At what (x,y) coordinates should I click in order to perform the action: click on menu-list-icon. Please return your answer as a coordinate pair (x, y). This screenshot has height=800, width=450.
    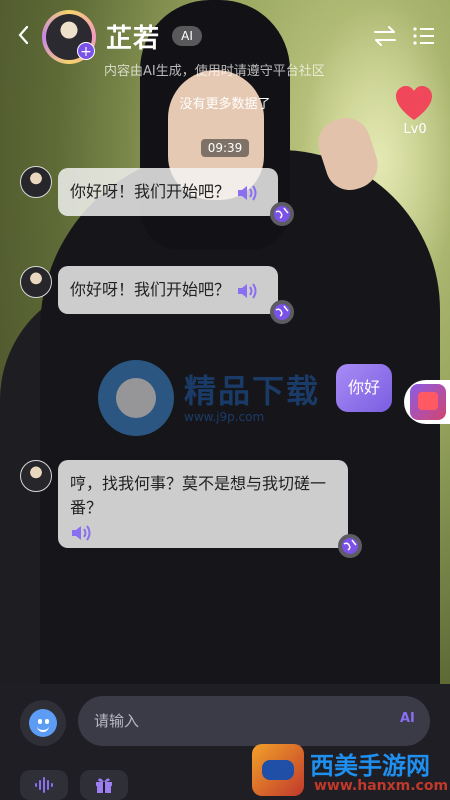
    Looking at the image, I should click on (424, 36).